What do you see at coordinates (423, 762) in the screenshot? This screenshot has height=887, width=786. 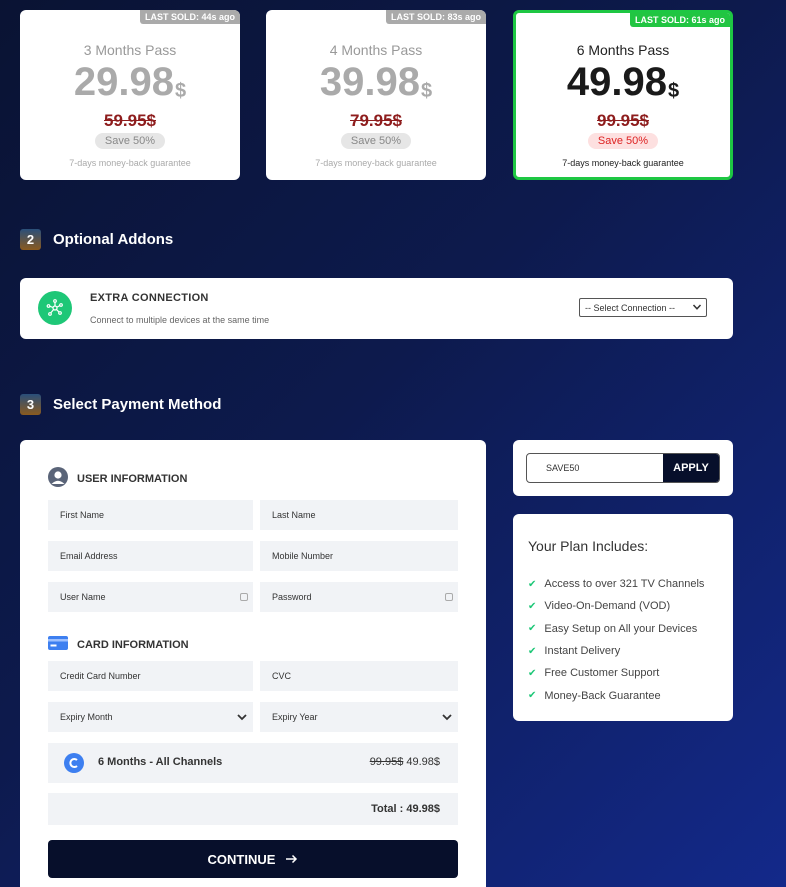 I see `summary-new-price: 49.98$` at bounding box center [423, 762].